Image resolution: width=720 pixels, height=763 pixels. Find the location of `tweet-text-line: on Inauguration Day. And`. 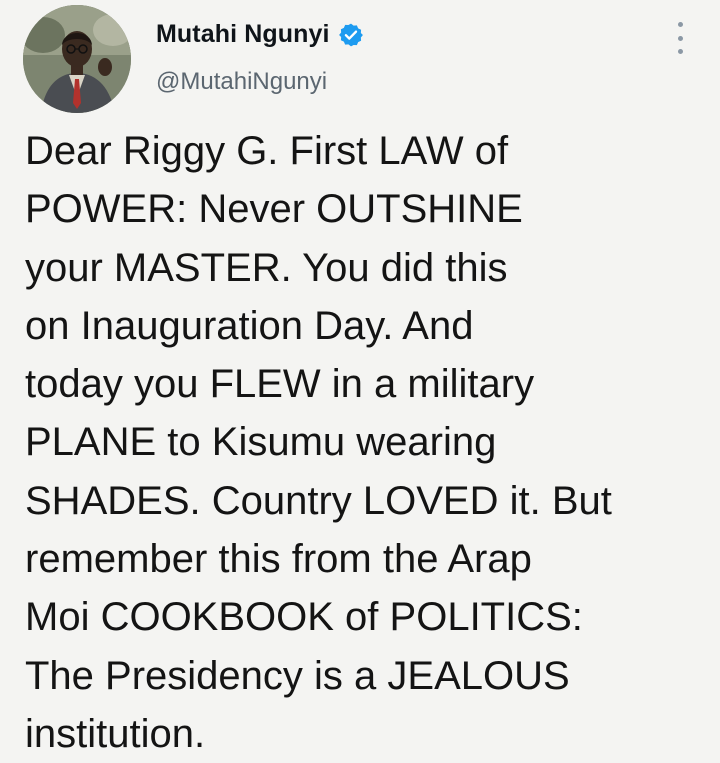

tweet-text-line: on Inauguration Day. And is located at coordinates (249, 325).